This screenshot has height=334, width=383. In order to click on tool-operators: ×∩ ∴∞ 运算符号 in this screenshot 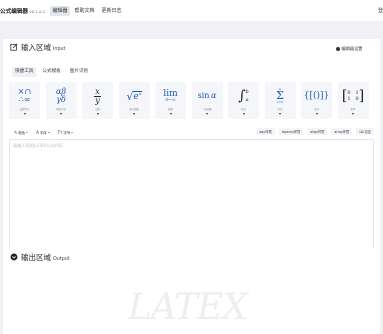, I will do `click(24, 100)`.